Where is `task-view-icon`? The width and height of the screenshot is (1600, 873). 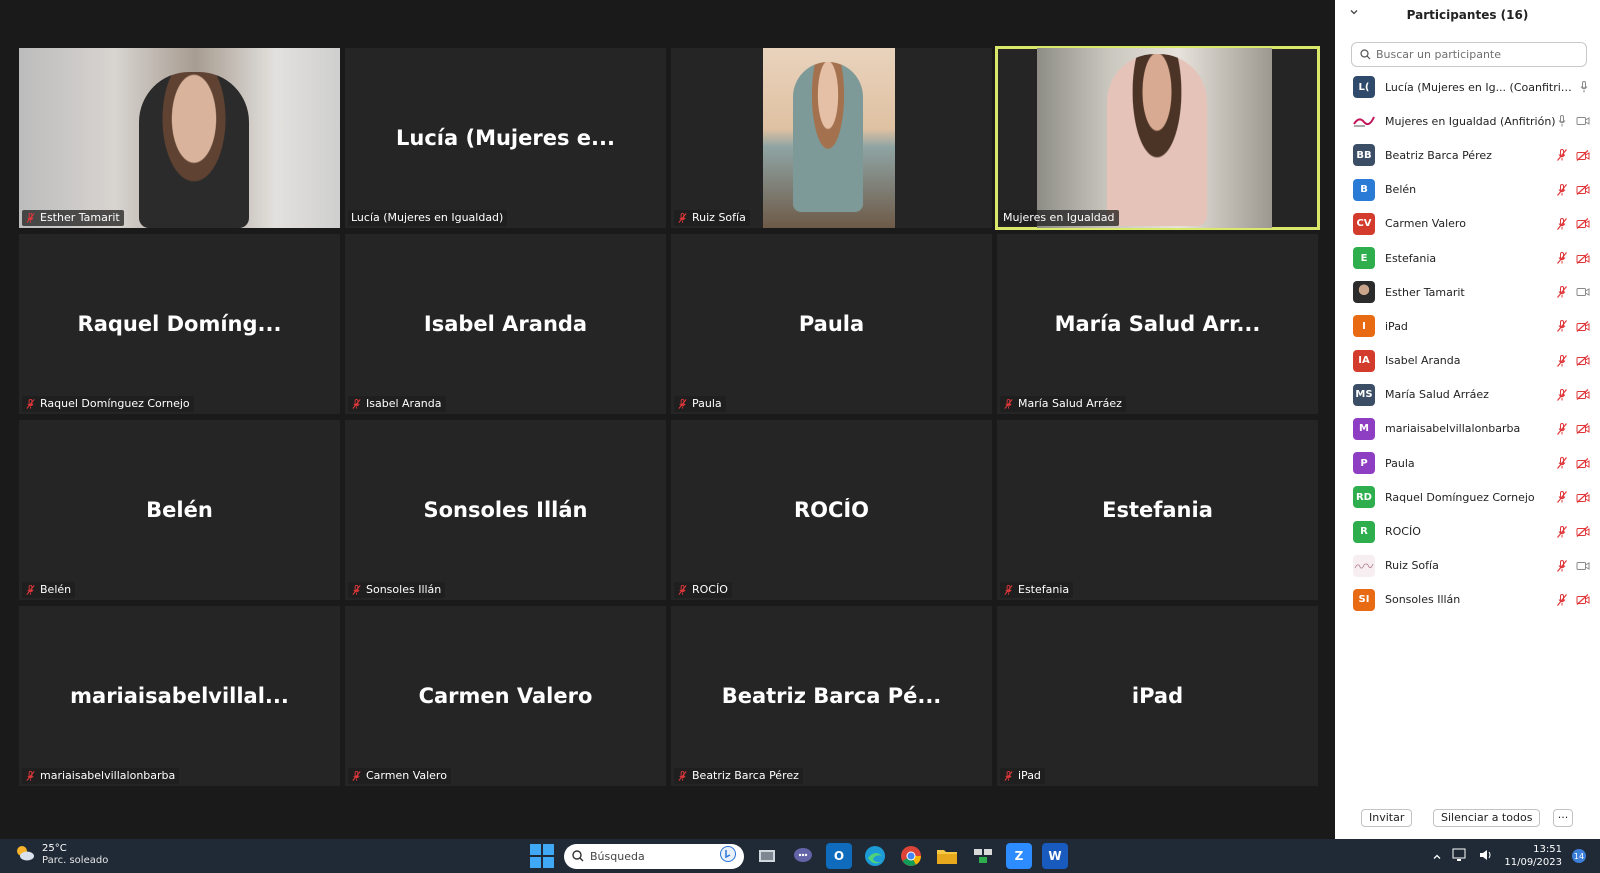 task-view-icon is located at coordinates (767, 856).